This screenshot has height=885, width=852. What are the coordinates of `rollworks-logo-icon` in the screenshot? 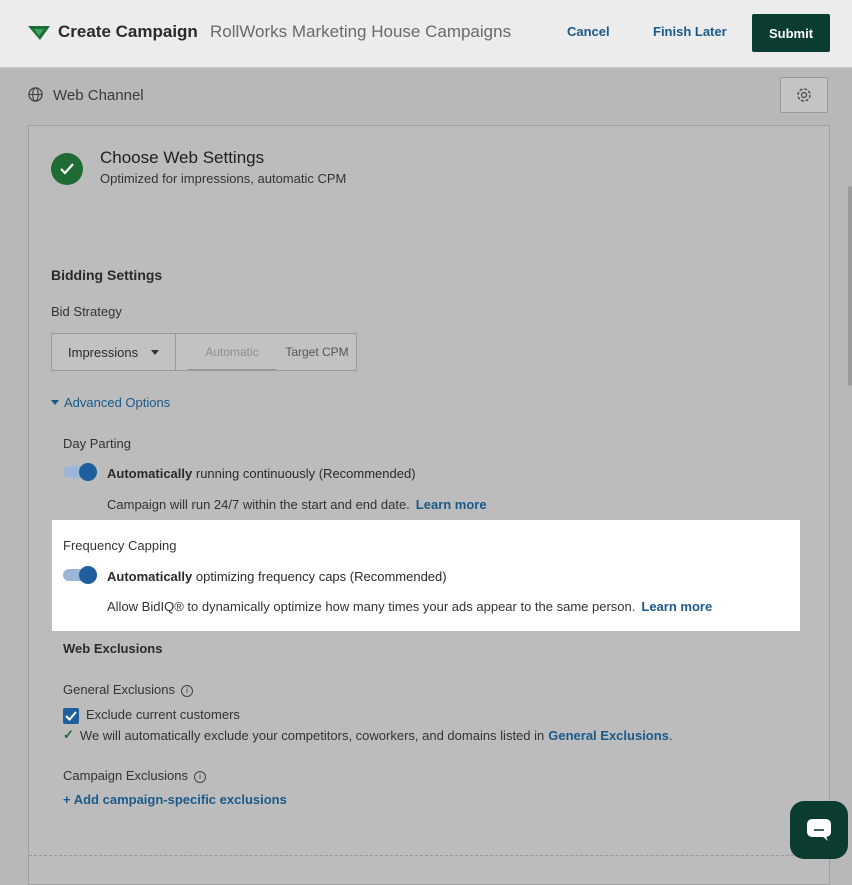 It's located at (39, 33).